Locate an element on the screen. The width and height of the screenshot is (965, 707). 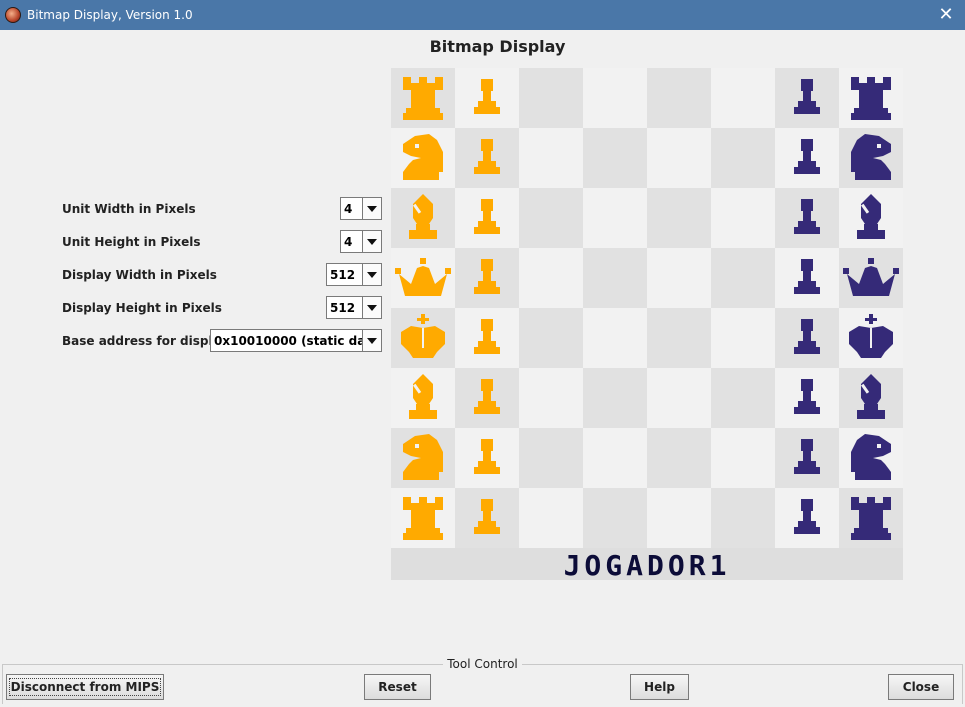
unit-height-row: Unit Height in Pixels is located at coordinates (131, 242).